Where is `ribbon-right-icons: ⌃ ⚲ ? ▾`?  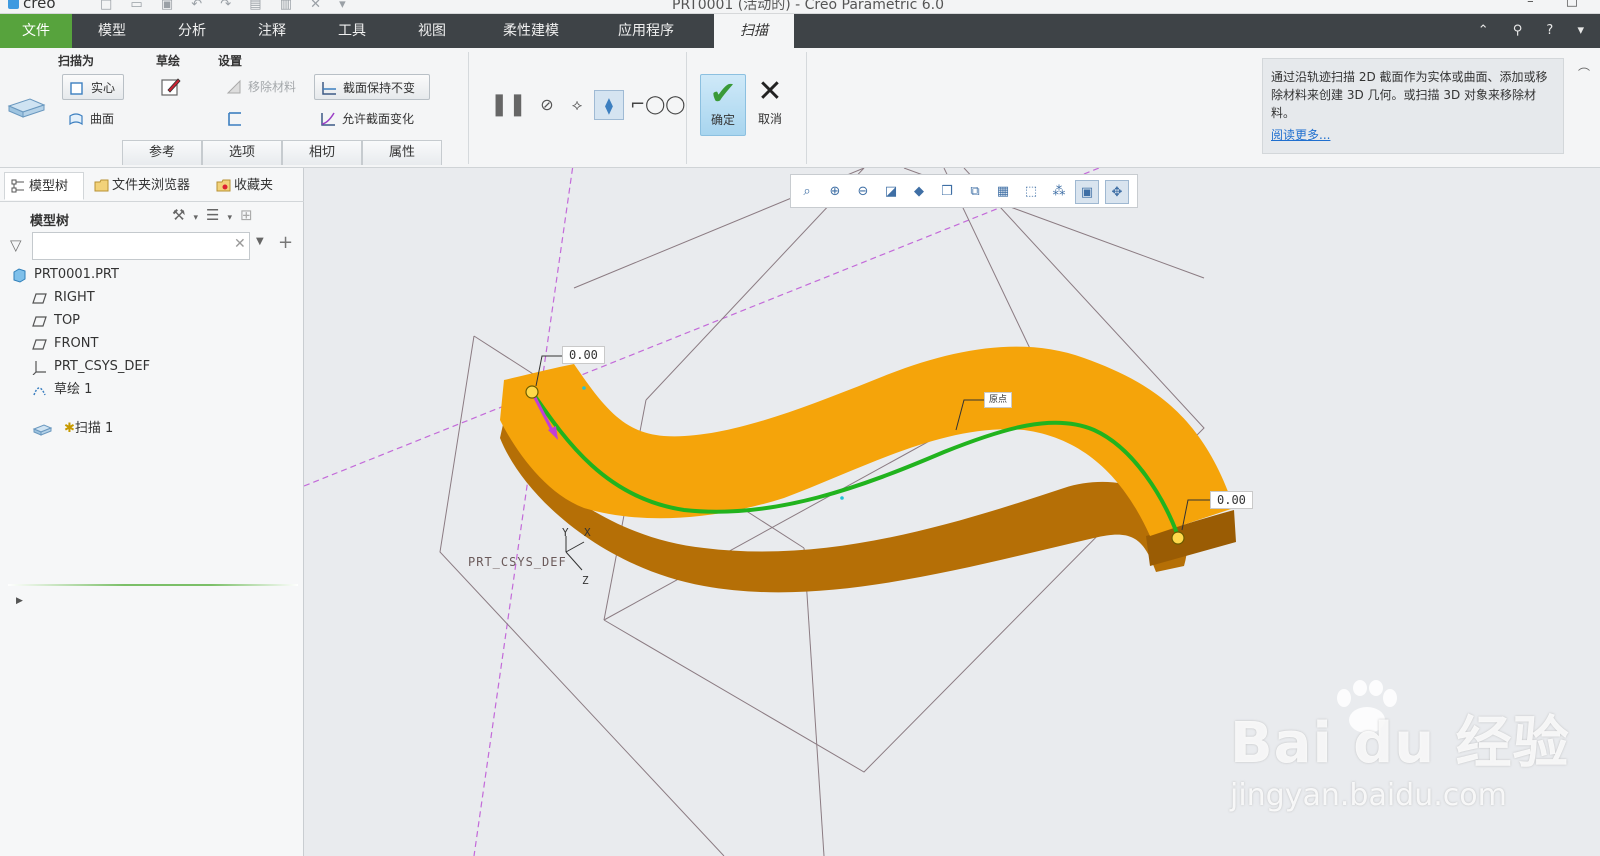
ribbon-right-icons: ⌃ ⚲ ? ▾ is located at coordinates (1536, 31).